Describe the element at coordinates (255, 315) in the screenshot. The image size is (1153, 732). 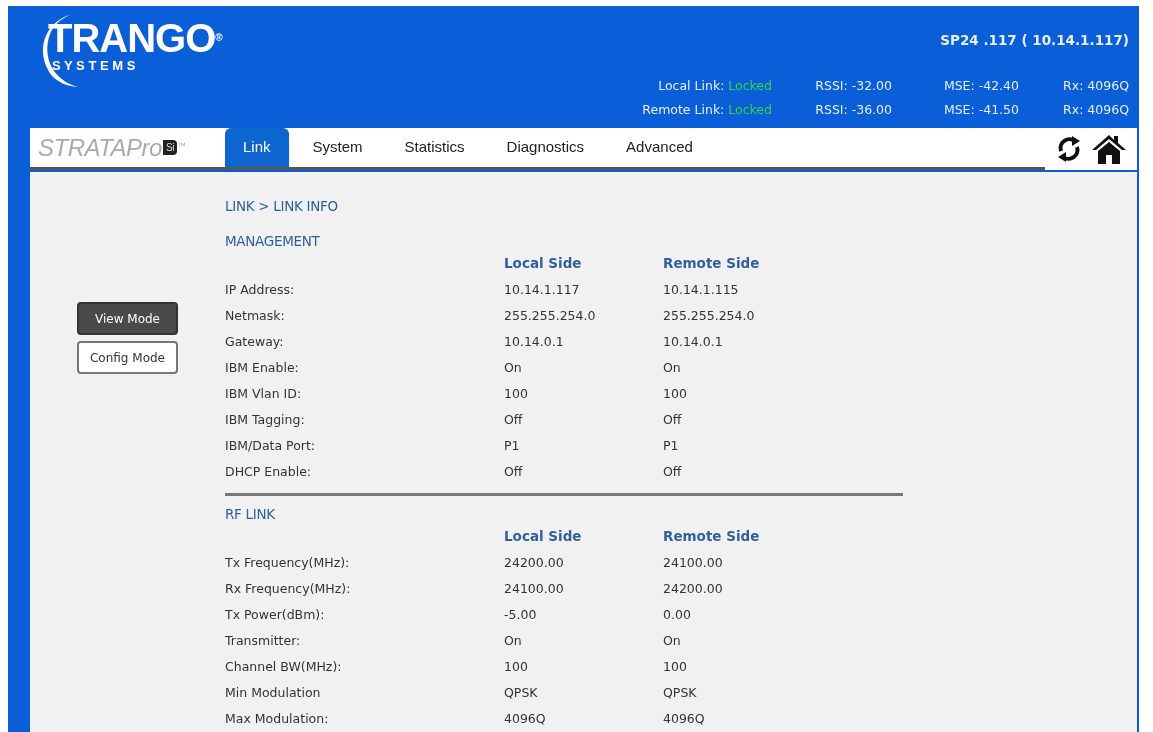
I see `field-label: Netmask:` at that location.